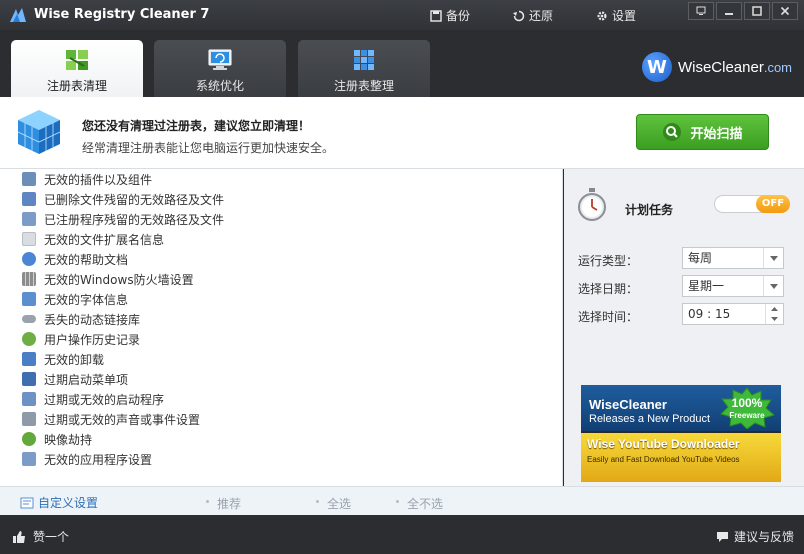  I want to click on brand-name: WiseCleaner, so click(720, 67).